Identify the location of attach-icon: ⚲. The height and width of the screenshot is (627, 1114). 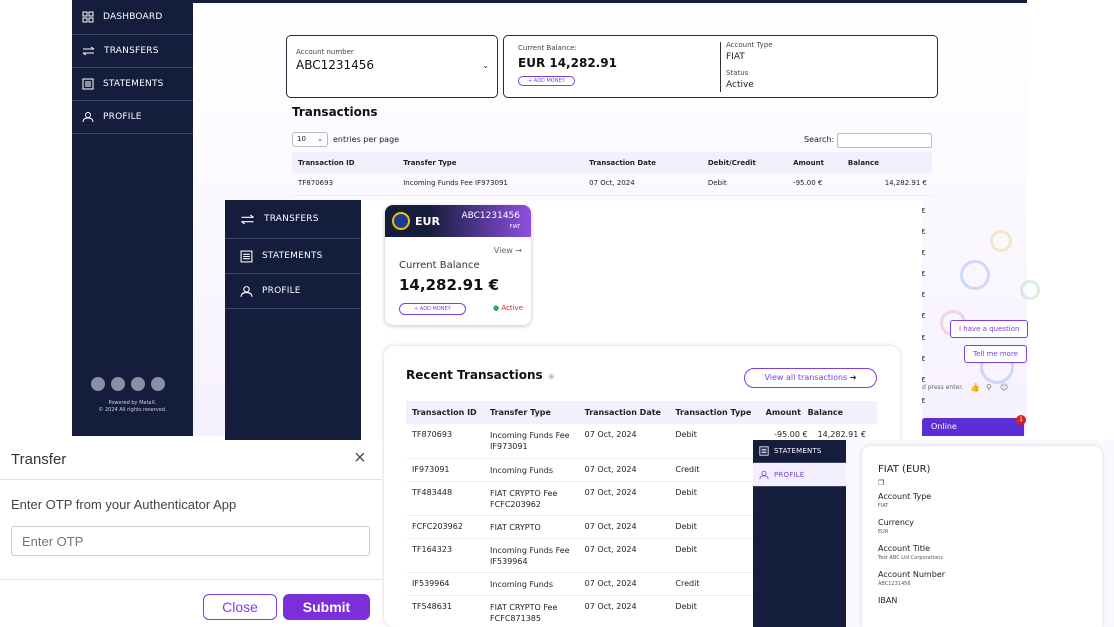
(989, 387).